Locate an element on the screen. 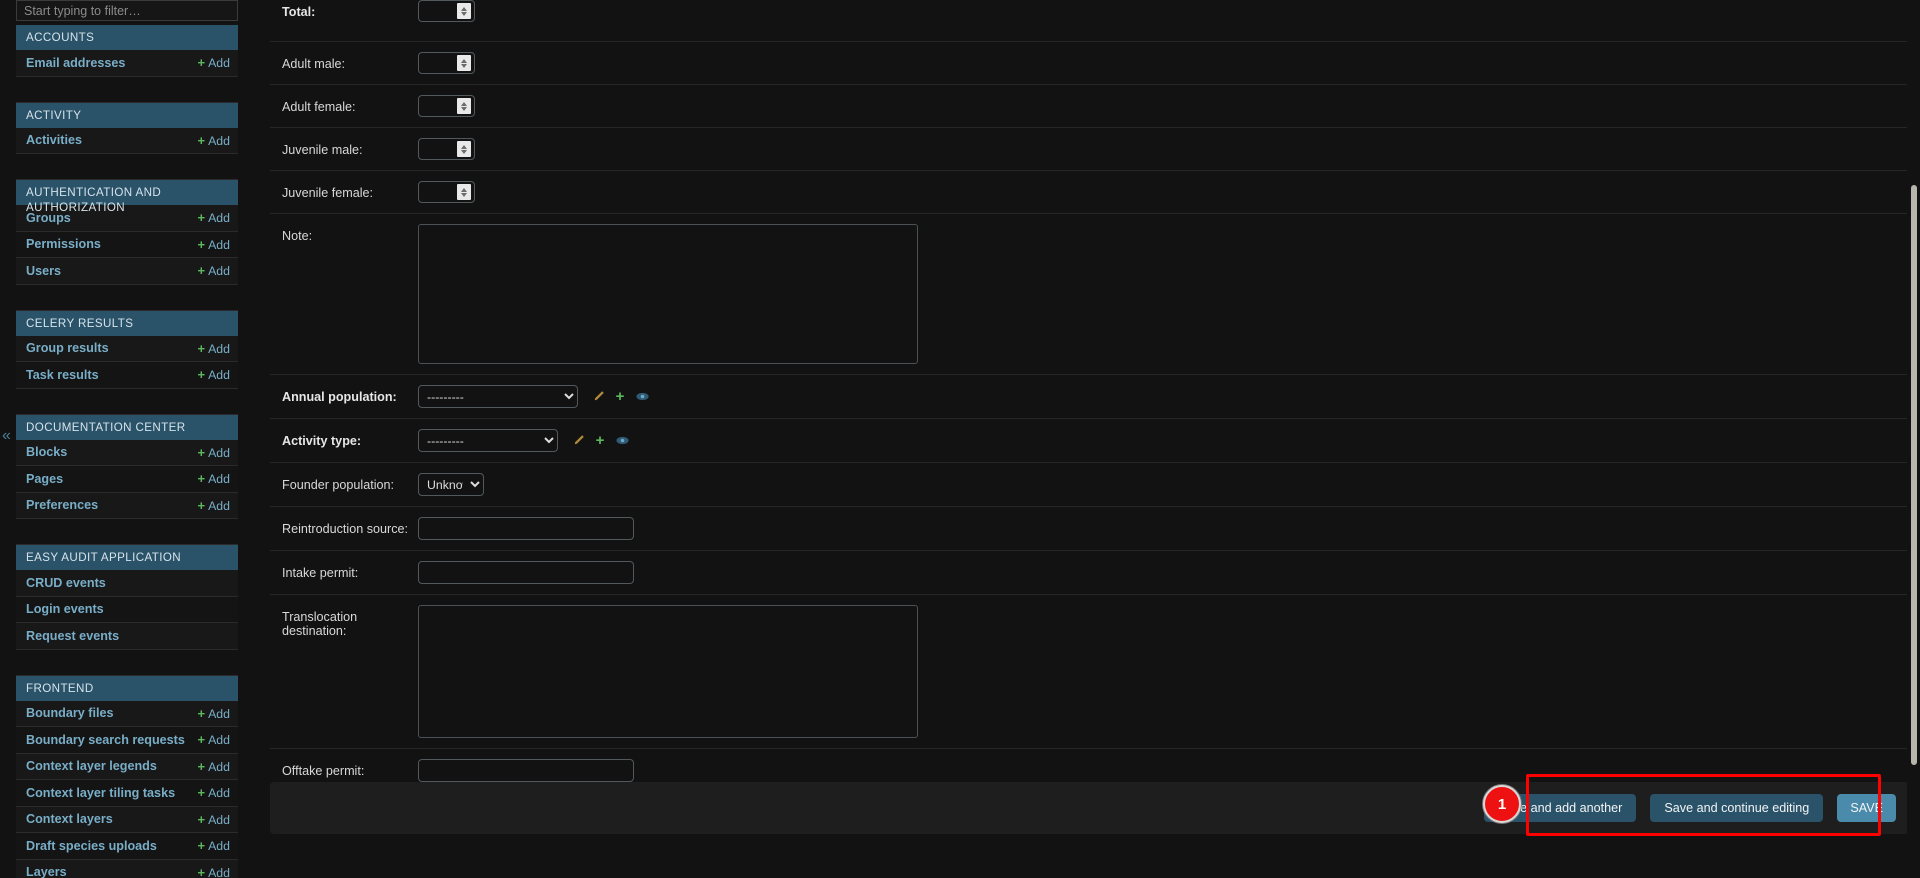 The width and height of the screenshot is (1920, 878). total-input-wrap is located at coordinates (446, 11).